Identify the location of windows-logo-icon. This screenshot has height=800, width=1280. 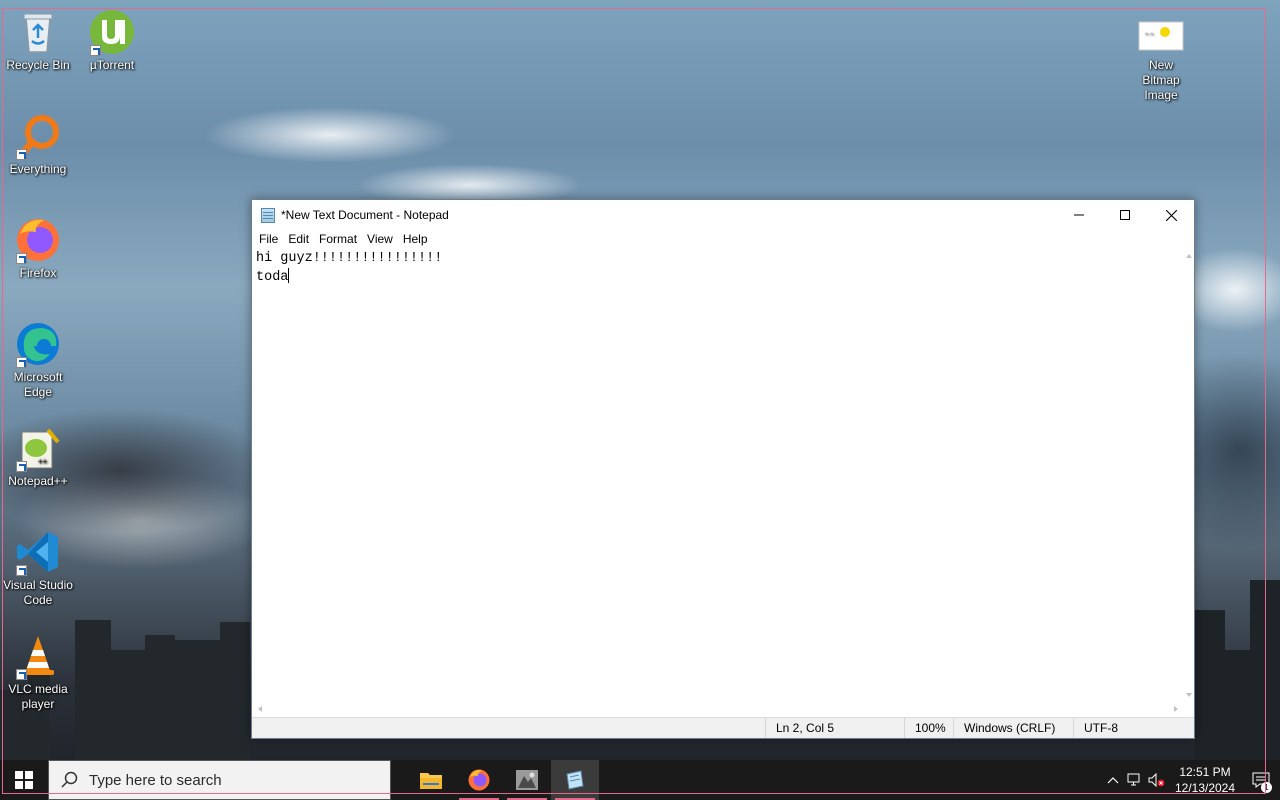
(24, 780).